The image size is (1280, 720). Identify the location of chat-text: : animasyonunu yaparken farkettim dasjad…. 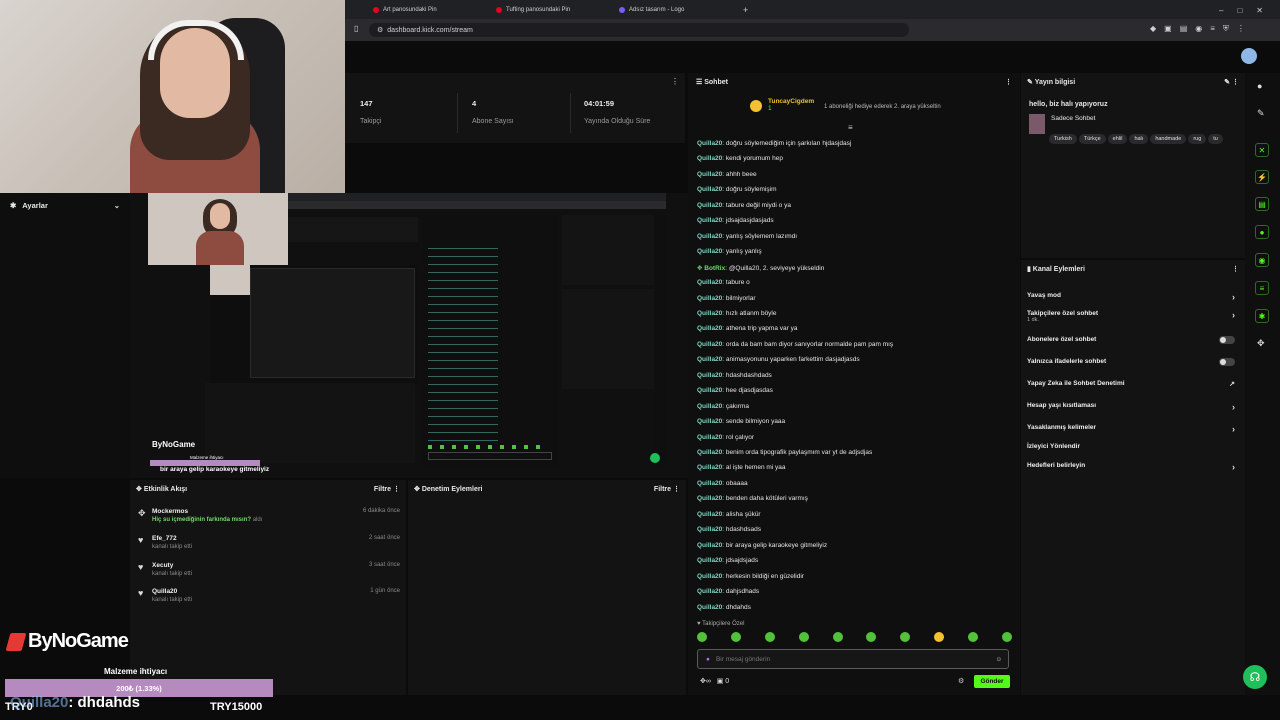
(791, 360).